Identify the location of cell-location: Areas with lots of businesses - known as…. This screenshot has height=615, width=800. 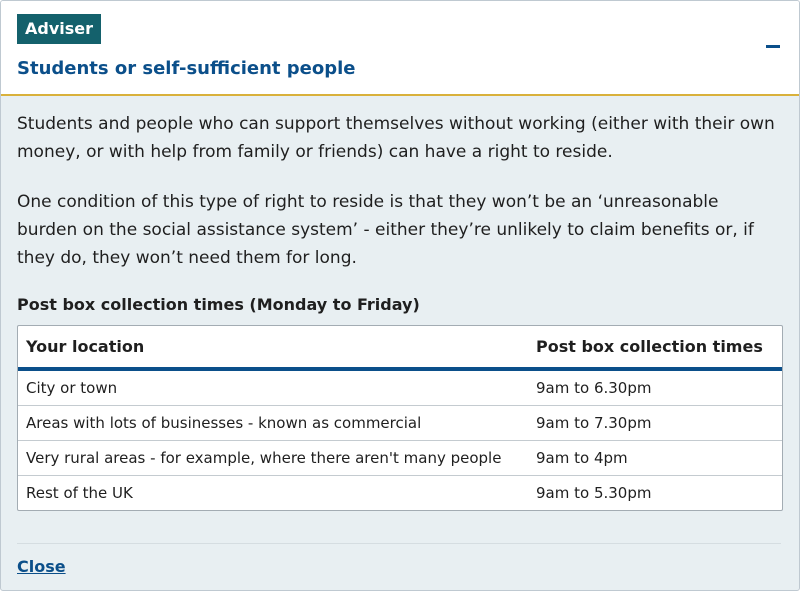
(273, 423).